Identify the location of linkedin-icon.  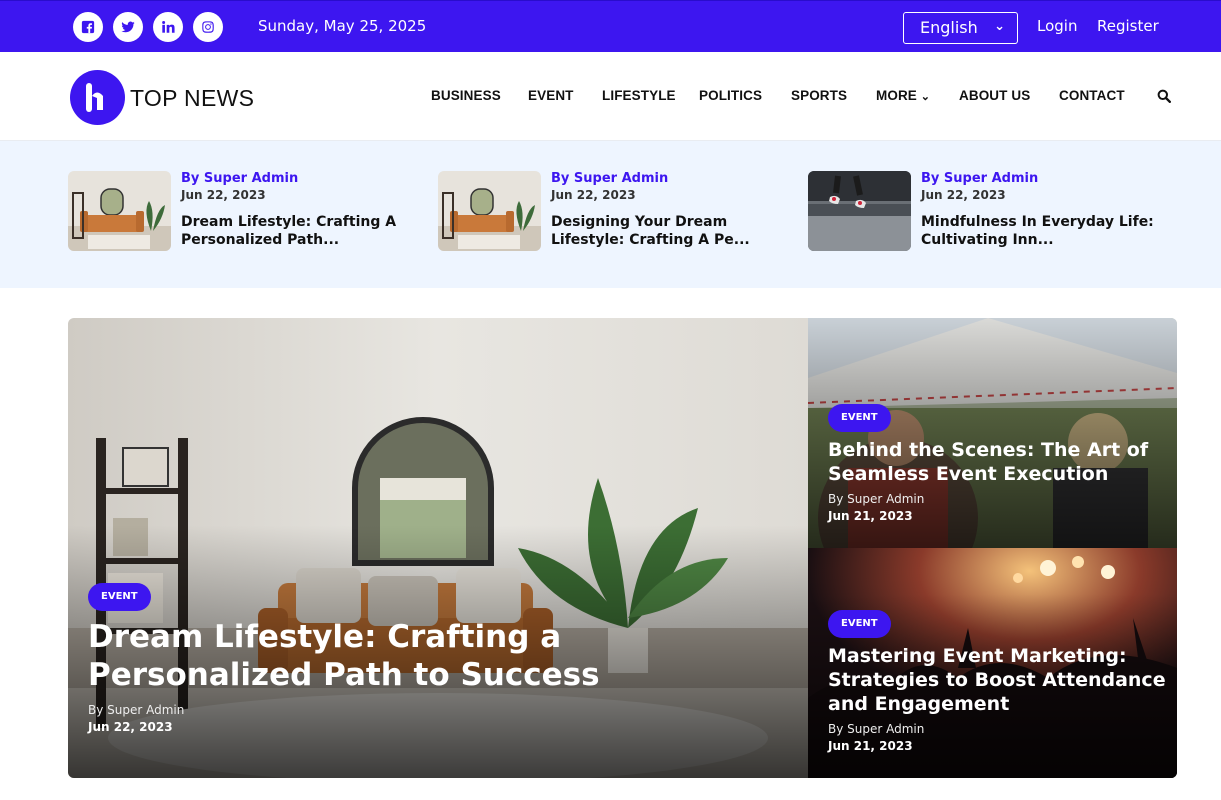
(168, 27).